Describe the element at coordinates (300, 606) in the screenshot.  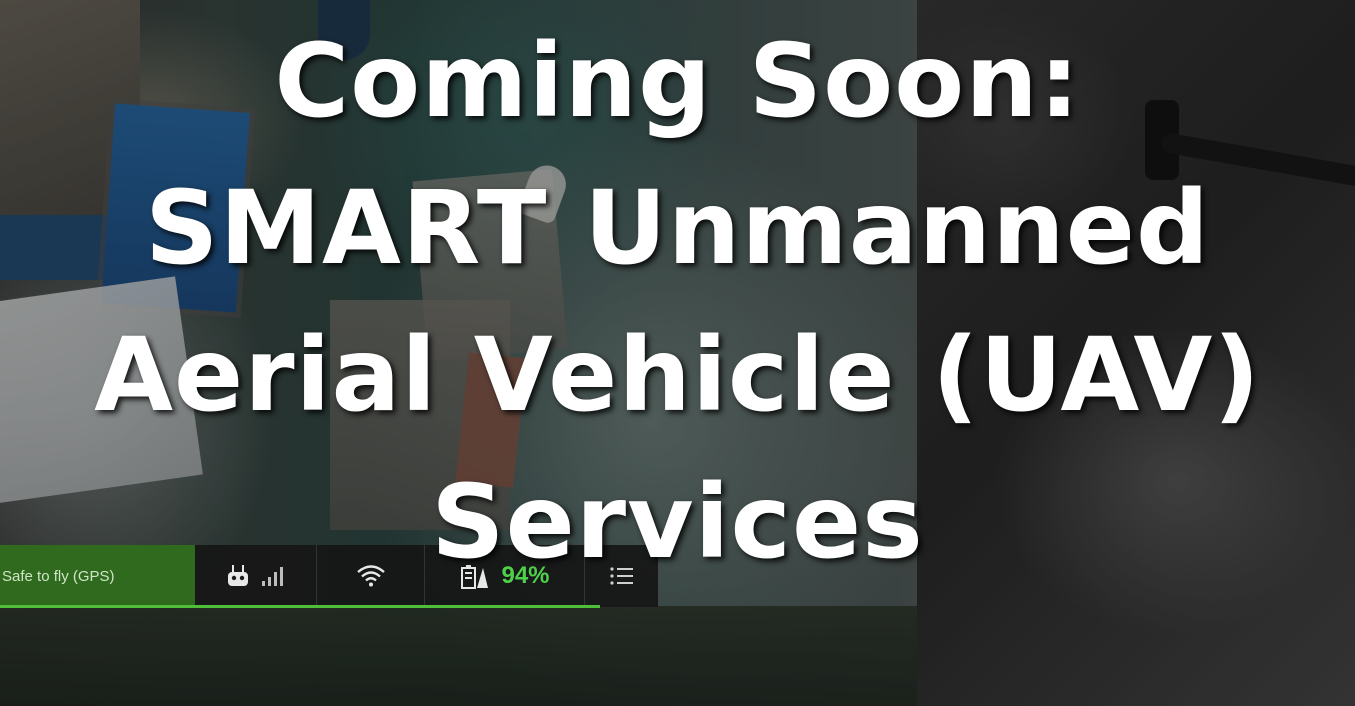
I see `hud-progress-line` at that location.